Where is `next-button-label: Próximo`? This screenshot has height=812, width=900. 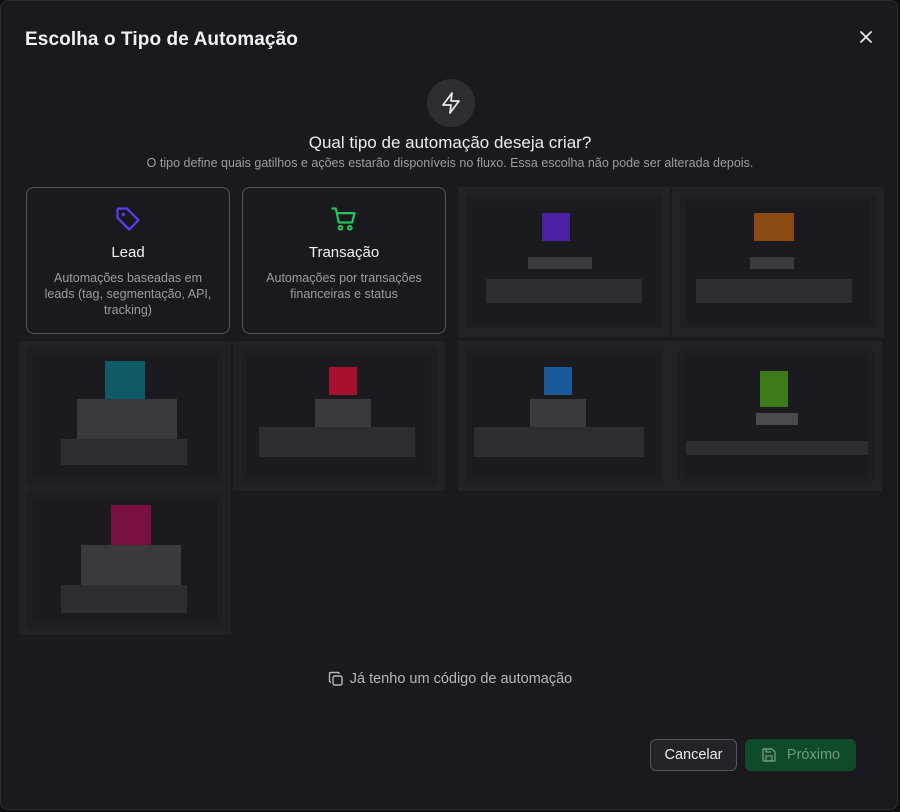
next-button-label: Próximo is located at coordinates (813, 755).